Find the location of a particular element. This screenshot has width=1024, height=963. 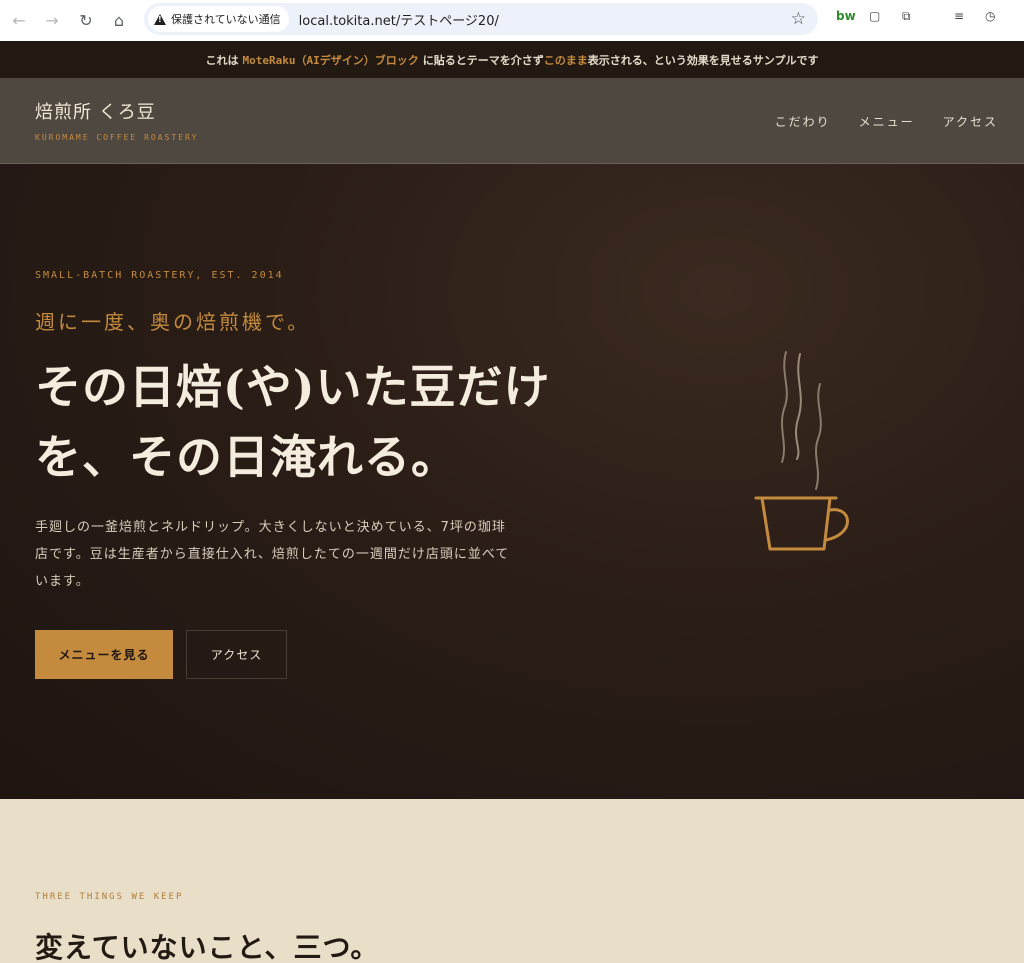

nav-item-menu: メニュー is located at coordinates (887, 121).